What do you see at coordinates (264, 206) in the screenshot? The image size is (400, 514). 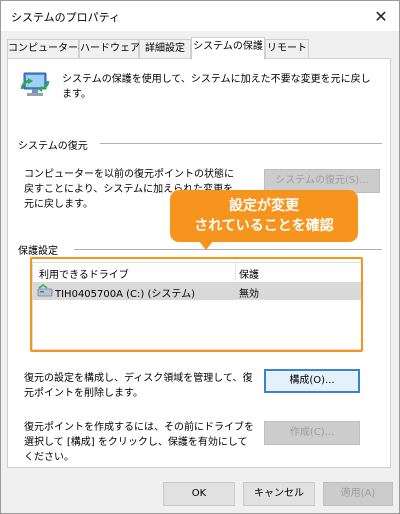 I see `annotation-line-1: 設定が変更` at bounding box center [264, 206].